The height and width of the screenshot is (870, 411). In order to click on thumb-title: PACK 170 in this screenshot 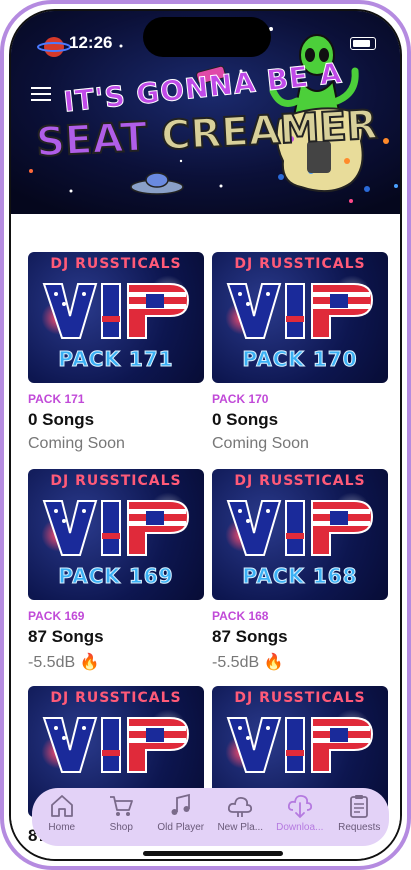, I will do `click(300, 359)`.